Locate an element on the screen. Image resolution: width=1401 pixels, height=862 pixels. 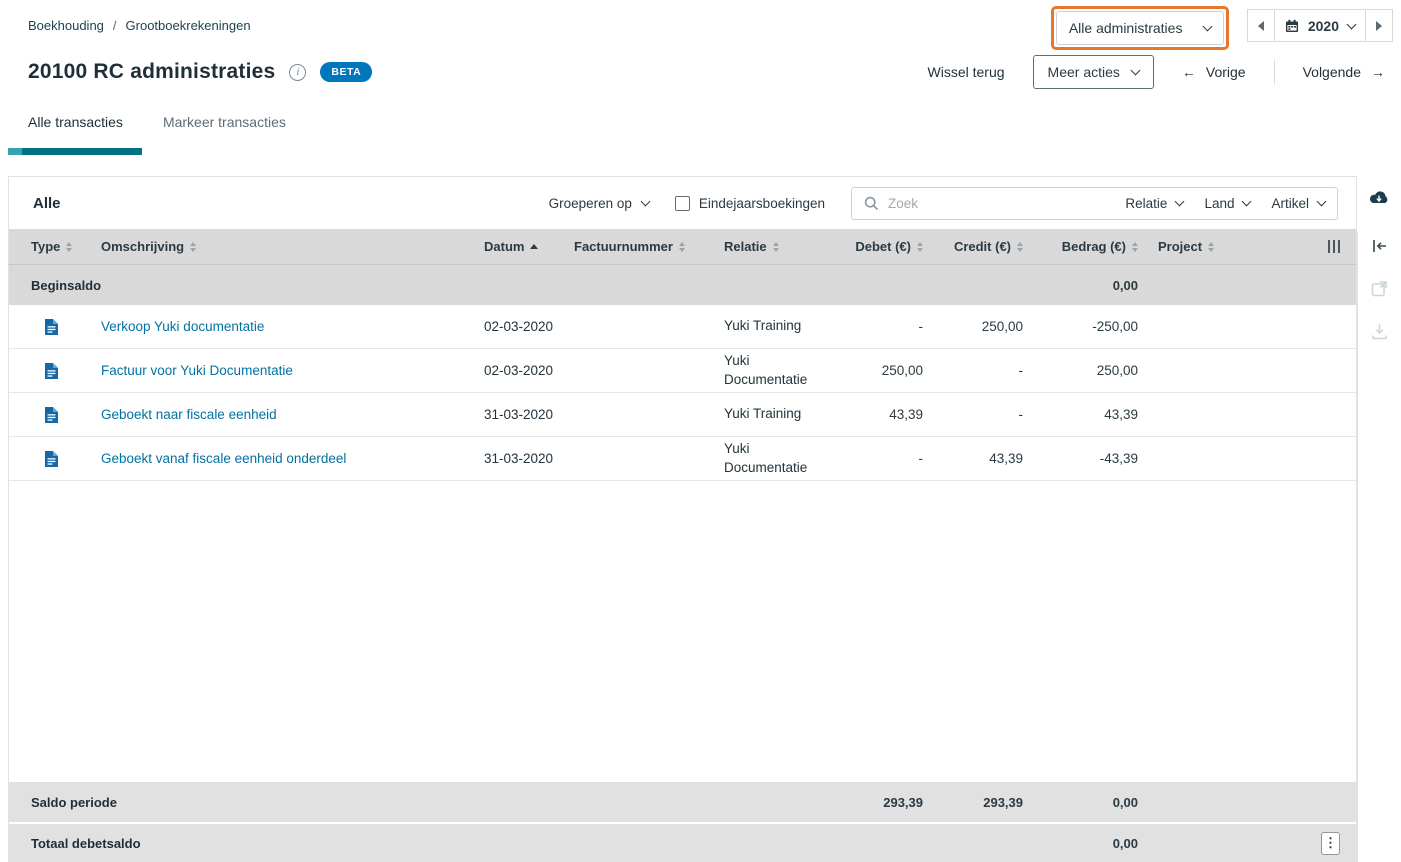
saldo-periode-row: Saldo periode 293,39 293,39 0,00 is located at coordinates (682, 802).